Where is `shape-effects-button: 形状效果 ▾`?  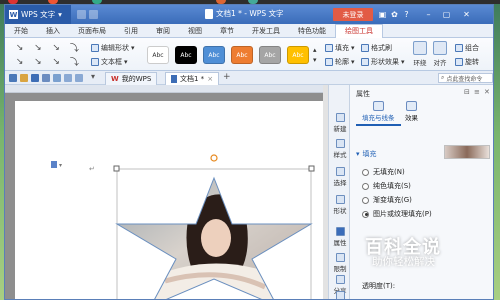
shape-effects-button: 形状效果 ▾ is located at coordinates (383, 62).